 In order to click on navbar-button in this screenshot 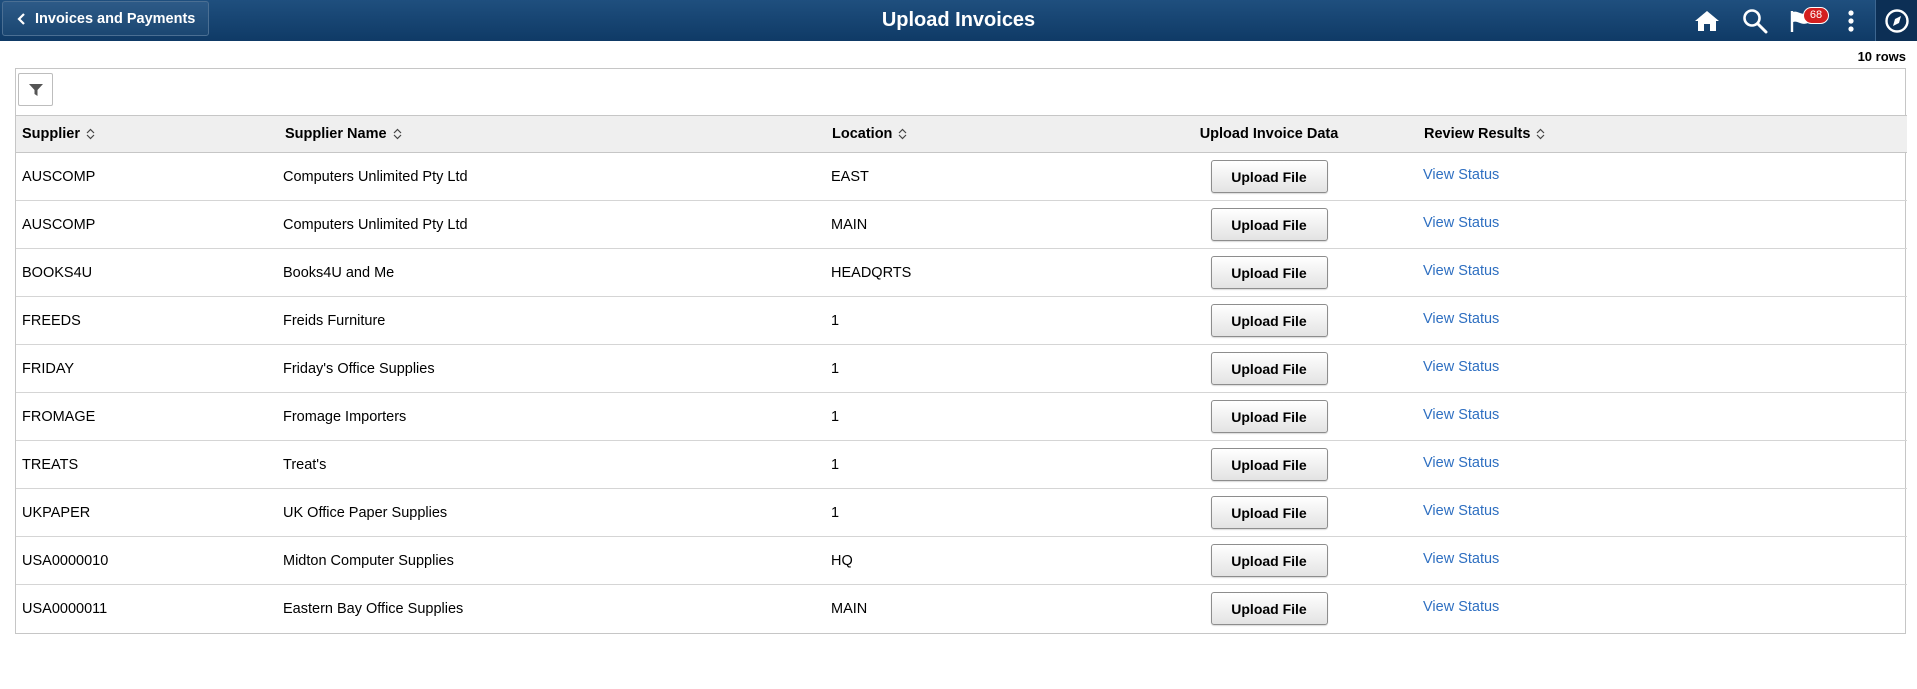, I will do `click(1896, 20)`.